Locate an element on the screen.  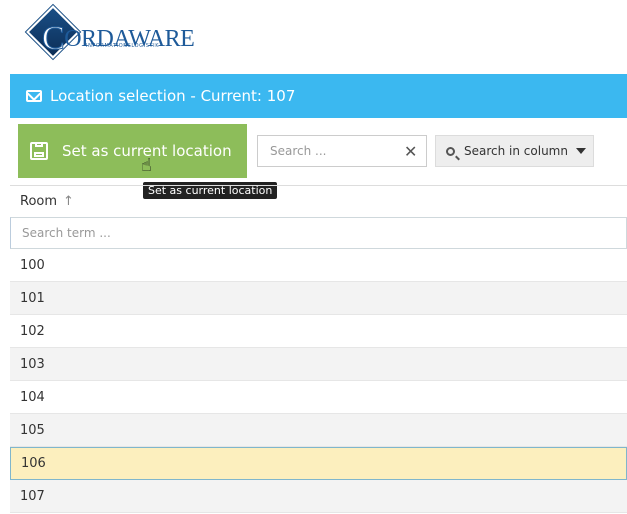
room-cell: 100 is located at coordinates (32, 265).